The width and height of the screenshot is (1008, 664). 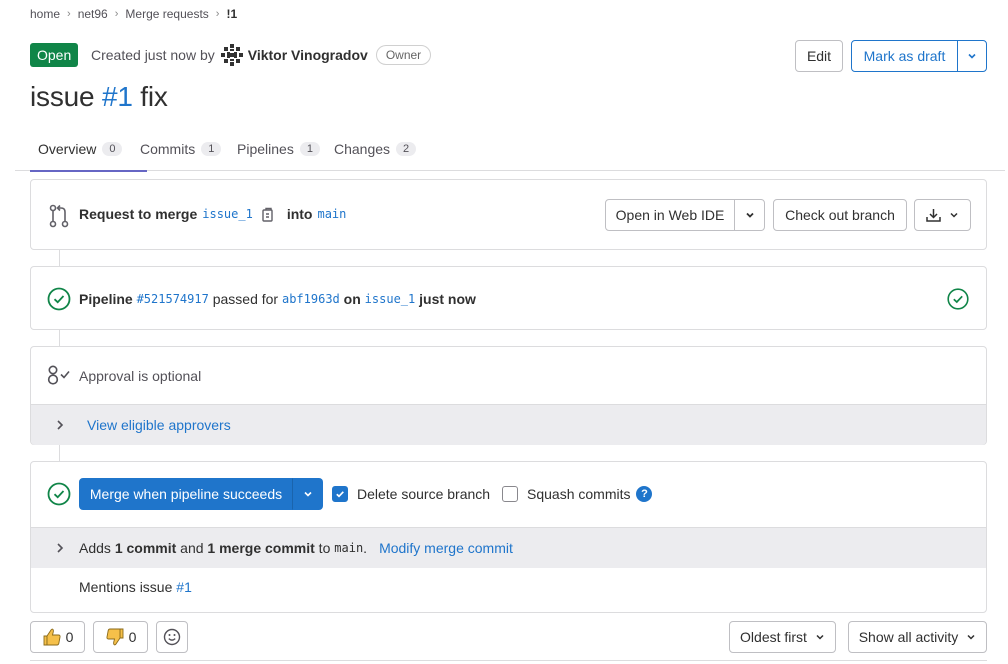 What do you see at coordinates (54, 55) in the screenshot?
I see `status-badge: Open` at bounding box center [54, 55].